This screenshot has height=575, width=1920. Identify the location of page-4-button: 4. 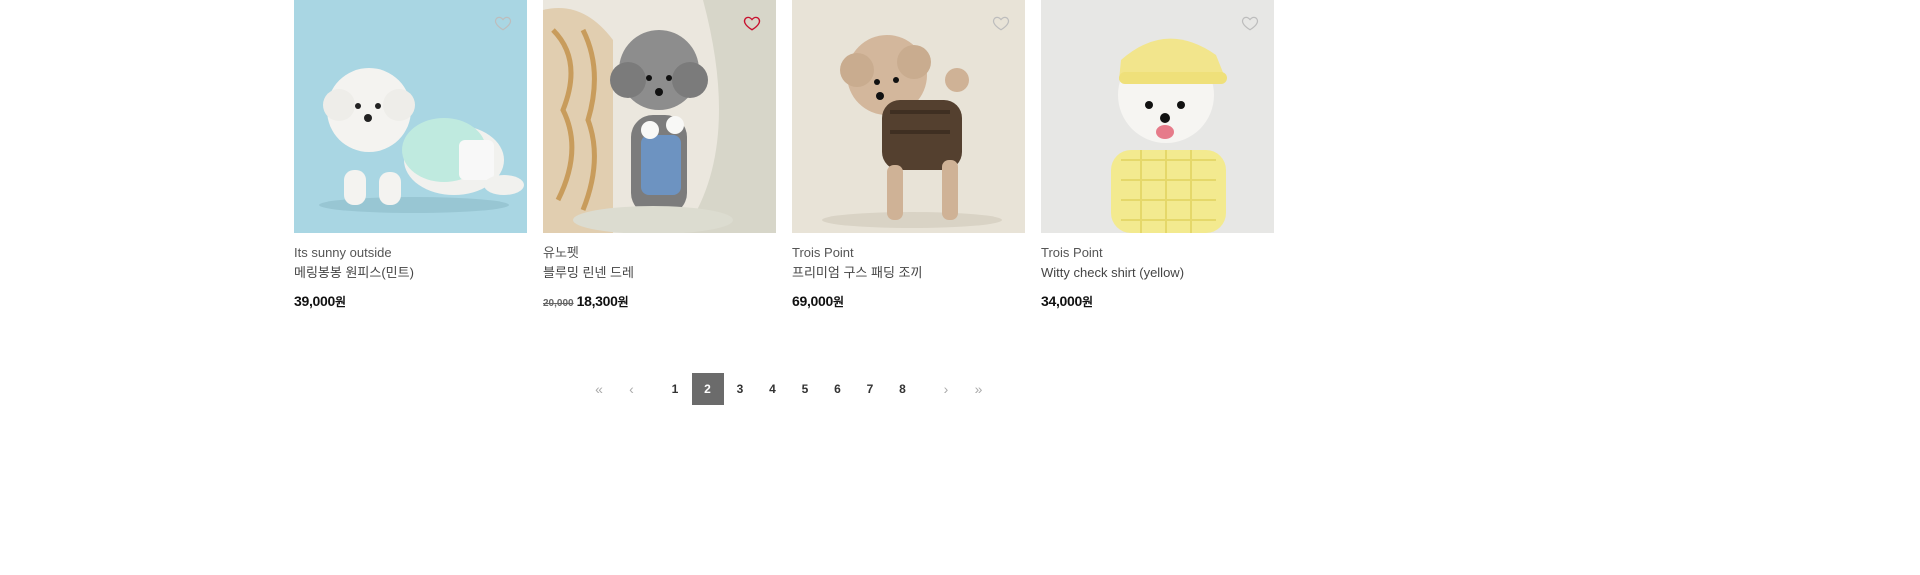
(773, 389).